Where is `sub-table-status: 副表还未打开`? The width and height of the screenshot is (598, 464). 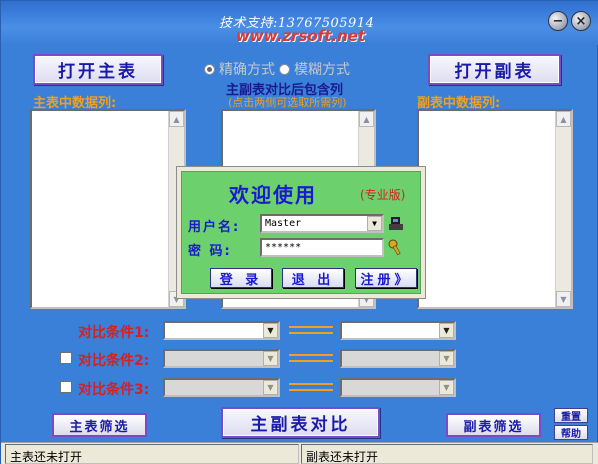
sub-table-status: 副表还未打开 is located at coordinates (447, 454).